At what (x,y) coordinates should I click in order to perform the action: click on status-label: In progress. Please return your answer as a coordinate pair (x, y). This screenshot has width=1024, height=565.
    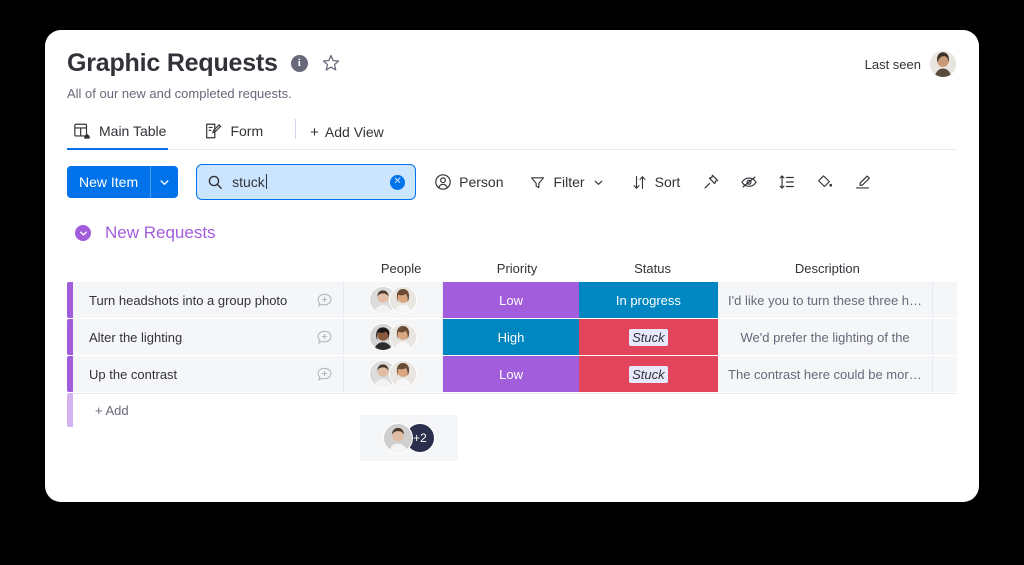
    Looking at the image, I should click on (648, 300).